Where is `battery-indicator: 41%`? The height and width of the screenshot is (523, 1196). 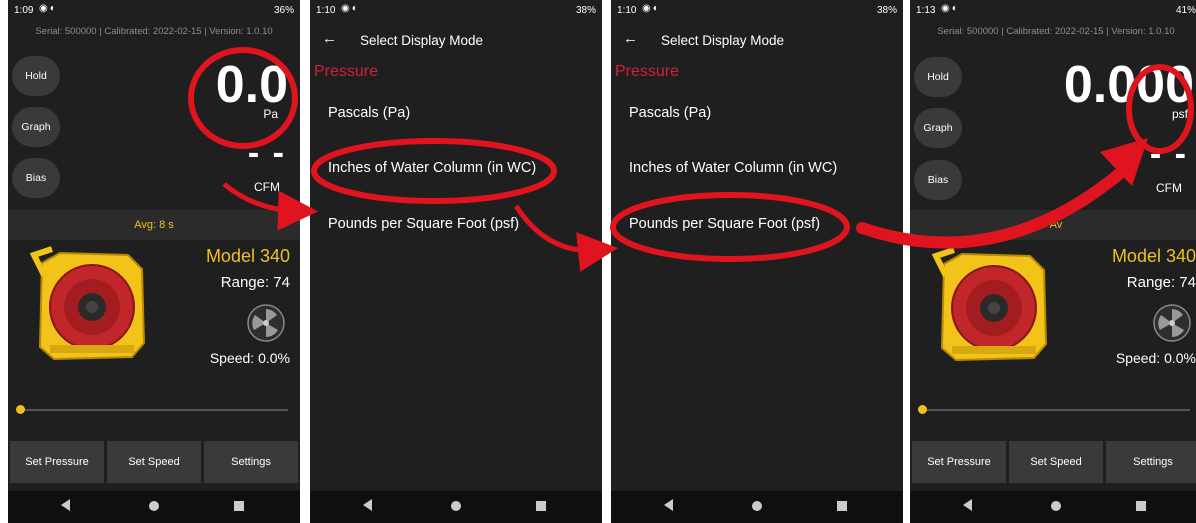
battery-indicator: 41% is located at coordinates (1185, 10).